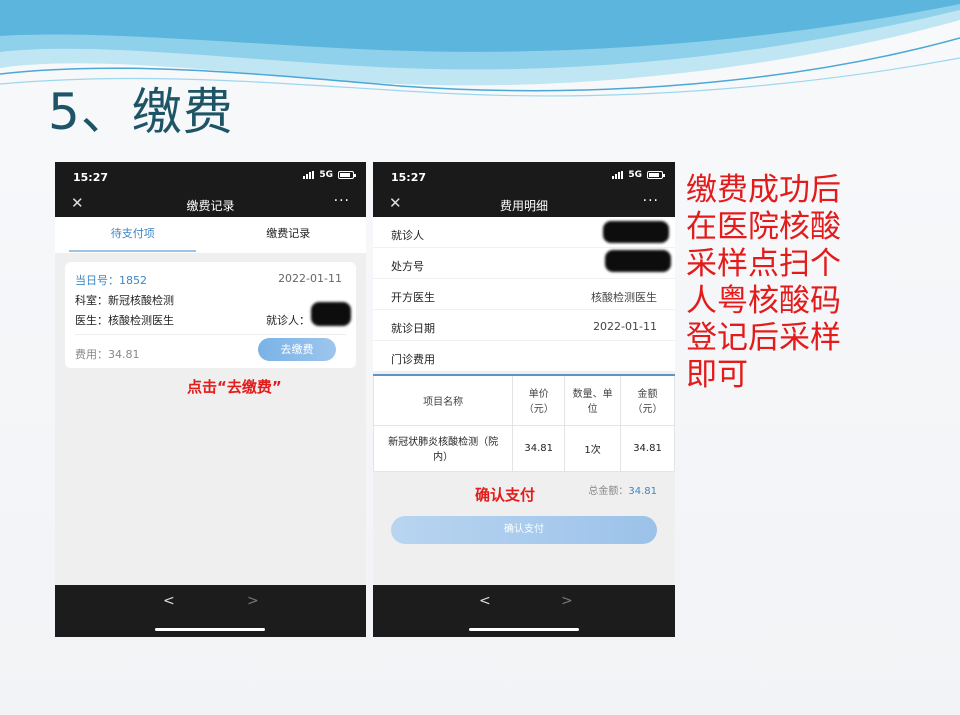 This screenshot has width=960, height=715. What do you see at coordinates (539, 400) in the screenshot?
I see `column-header: 单价（元）` at bounding box center [539, 400].